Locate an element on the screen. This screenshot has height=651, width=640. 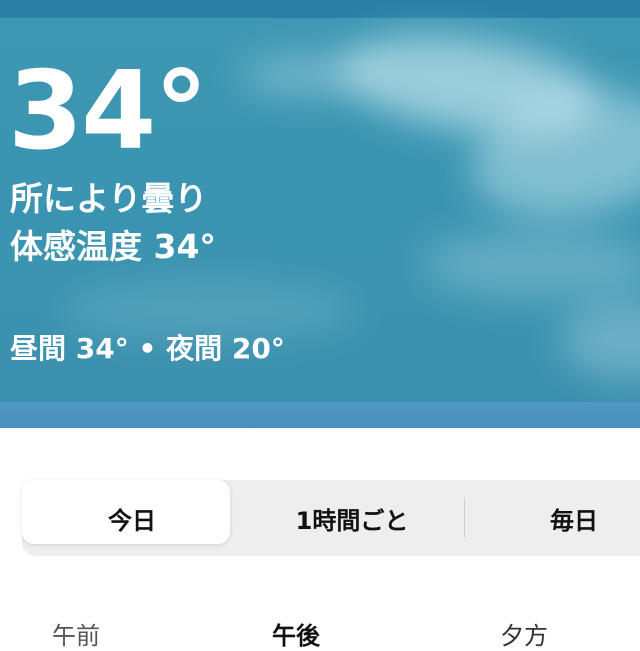
day-period-row: 午前 午後 夕方 is located at coordinates (320, 628).